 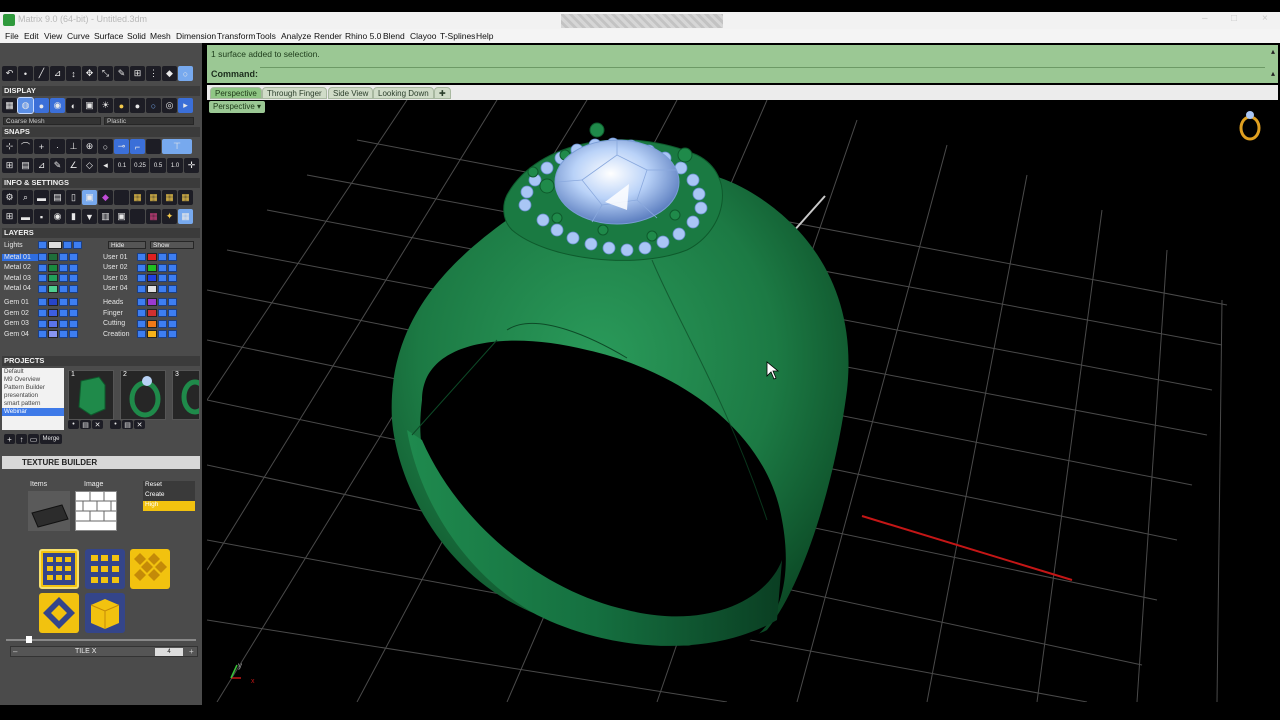 What do you see at coordinates (101, 132) in the screenshot?
I see `snaps-section-header: SNAPS` at bounding box center [101, 132].